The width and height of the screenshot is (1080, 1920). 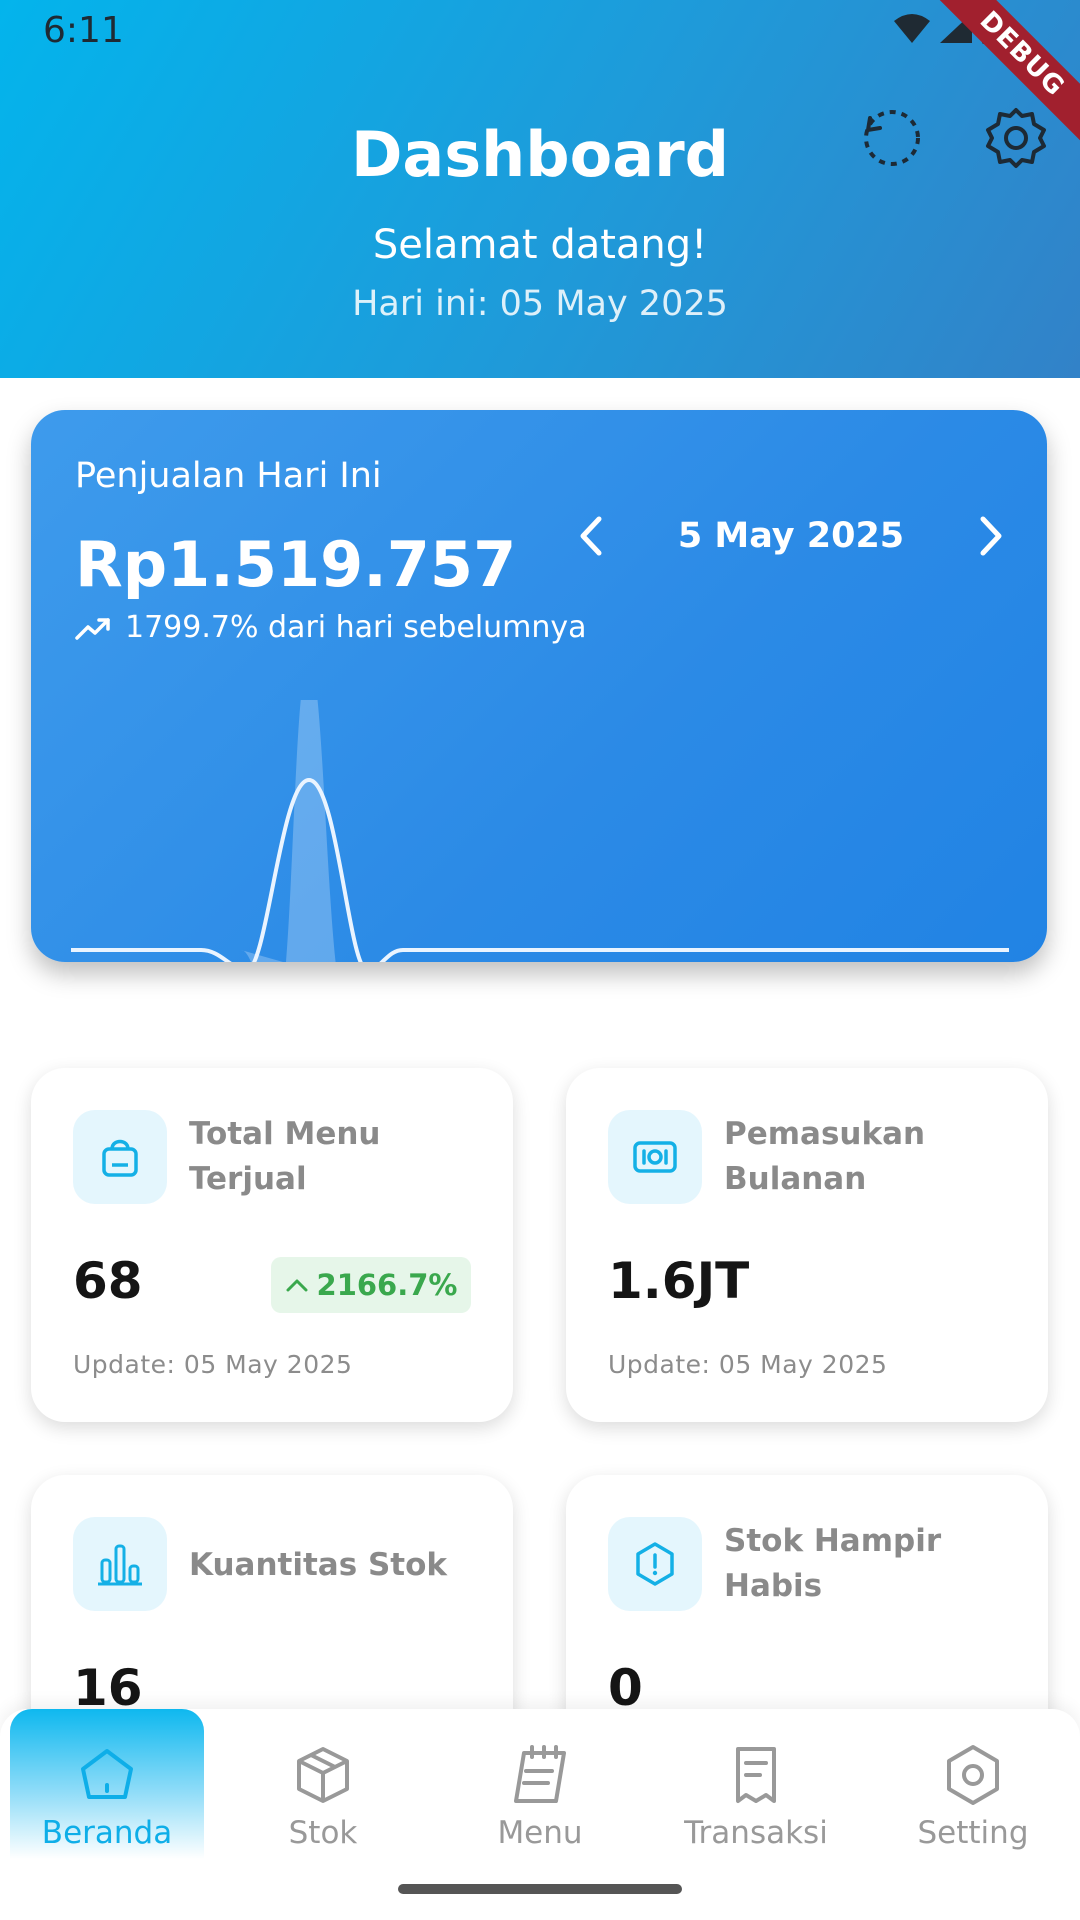 What do you see at coordinates (356, 627) in the screenshot?
I see `sales-change-text: 1799.7% dari hari sebelumnya` at bounding box center [356, 627].